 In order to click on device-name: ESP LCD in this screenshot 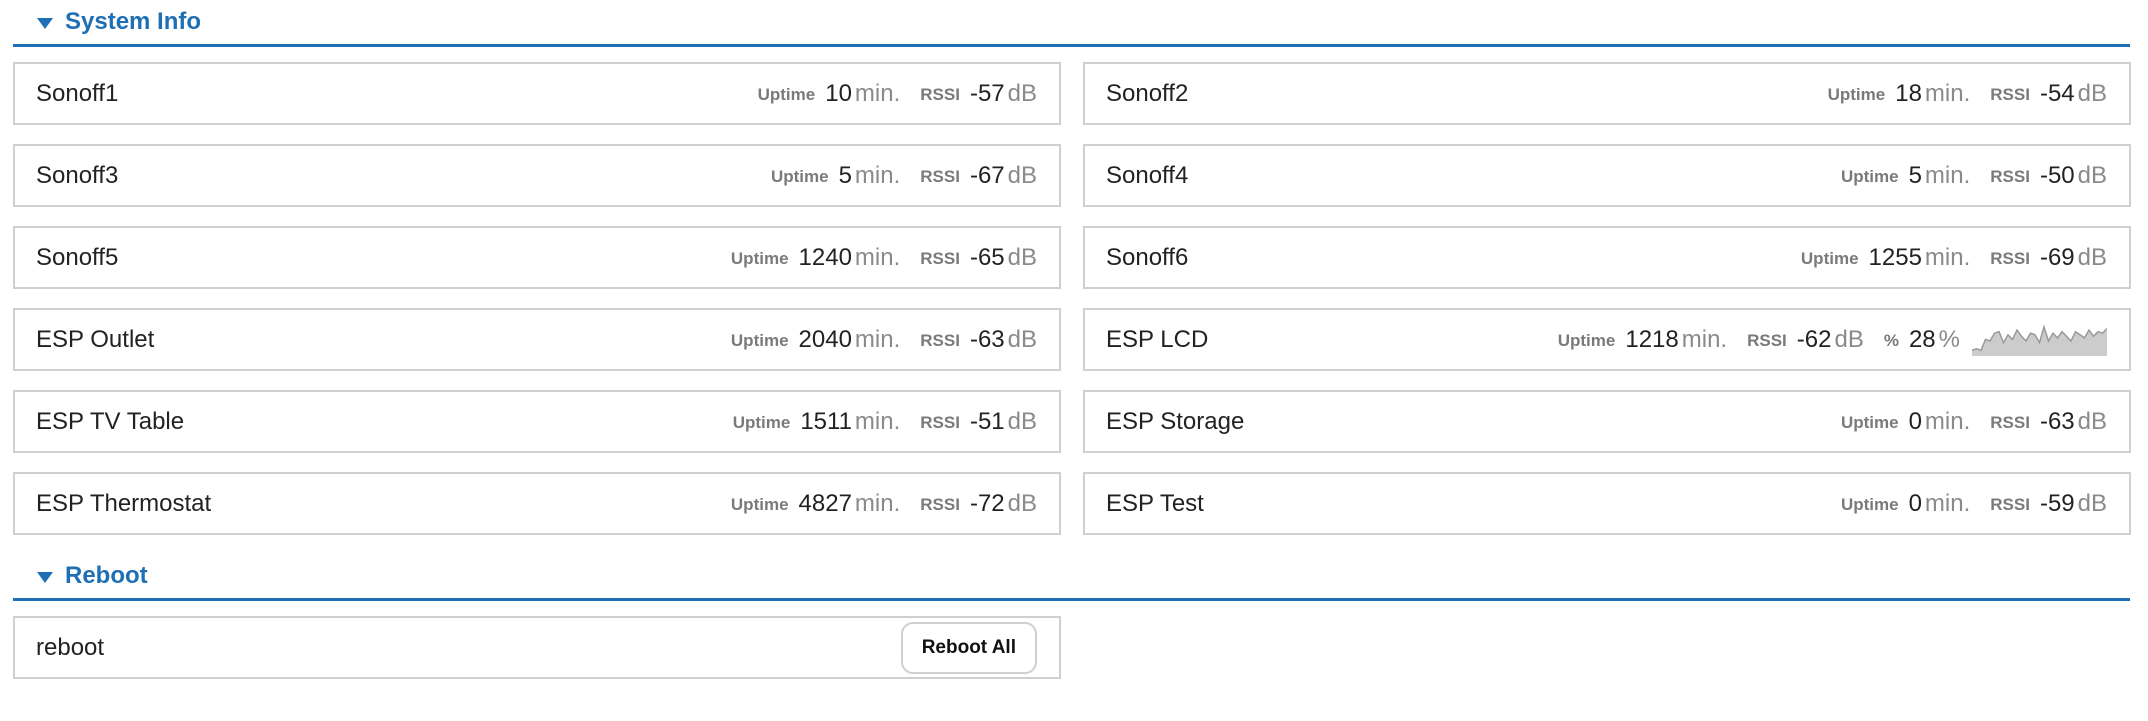, I will do `click(1157, 339)`.